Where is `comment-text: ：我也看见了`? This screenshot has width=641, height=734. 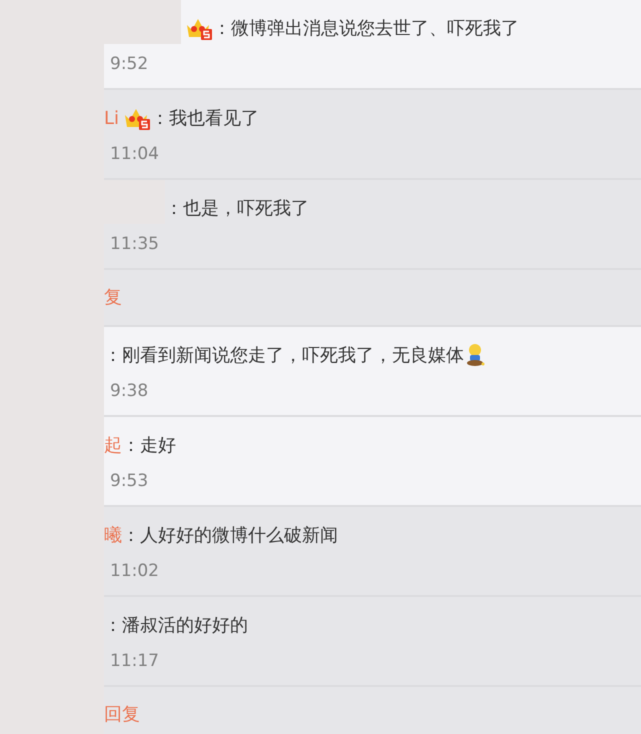
comment-text: ：我也看见了 is located at coordinates (205, 118).